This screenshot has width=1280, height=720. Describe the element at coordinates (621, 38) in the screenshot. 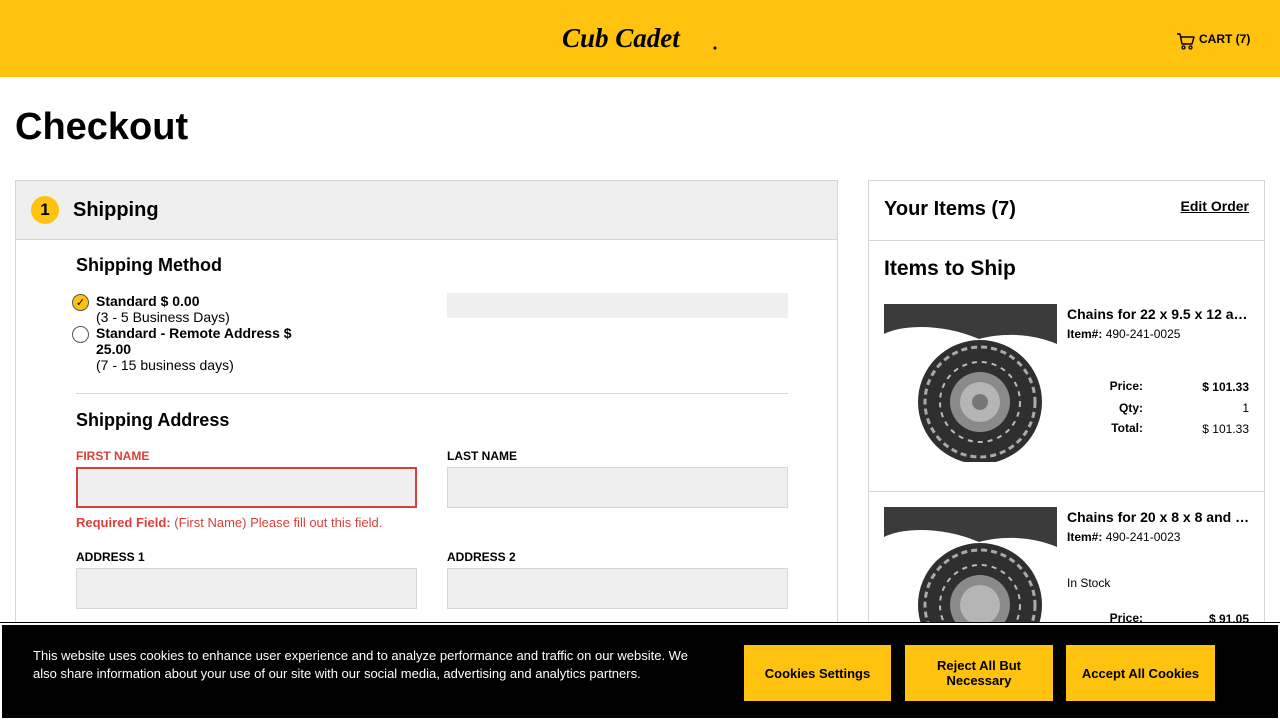

I see `svg-text: Cub Cadet` at that location.